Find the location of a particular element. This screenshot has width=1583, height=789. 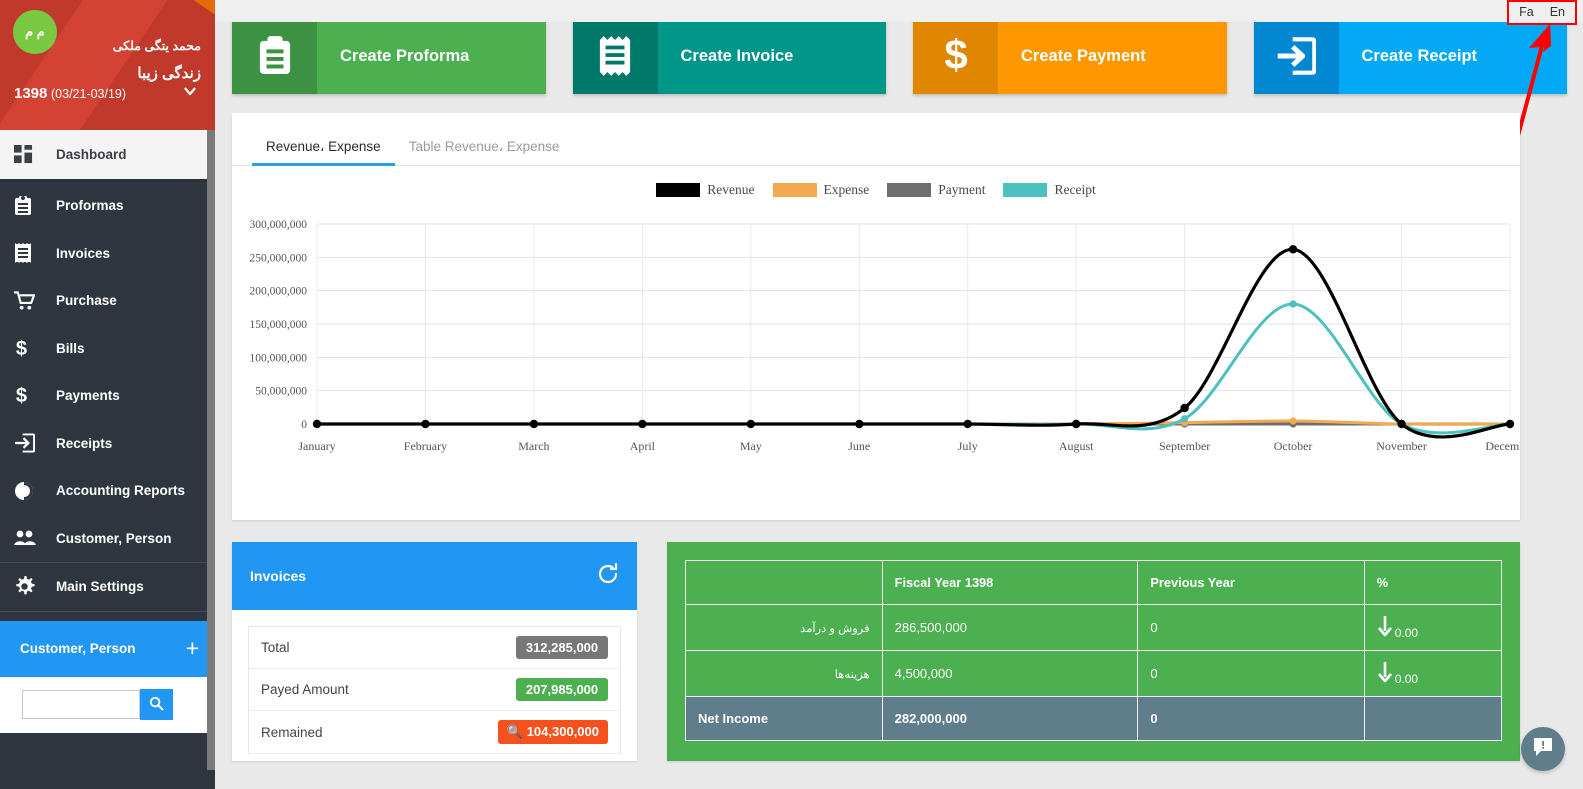

row-label: فروش و درآمد is located at coordinates (784, 627).